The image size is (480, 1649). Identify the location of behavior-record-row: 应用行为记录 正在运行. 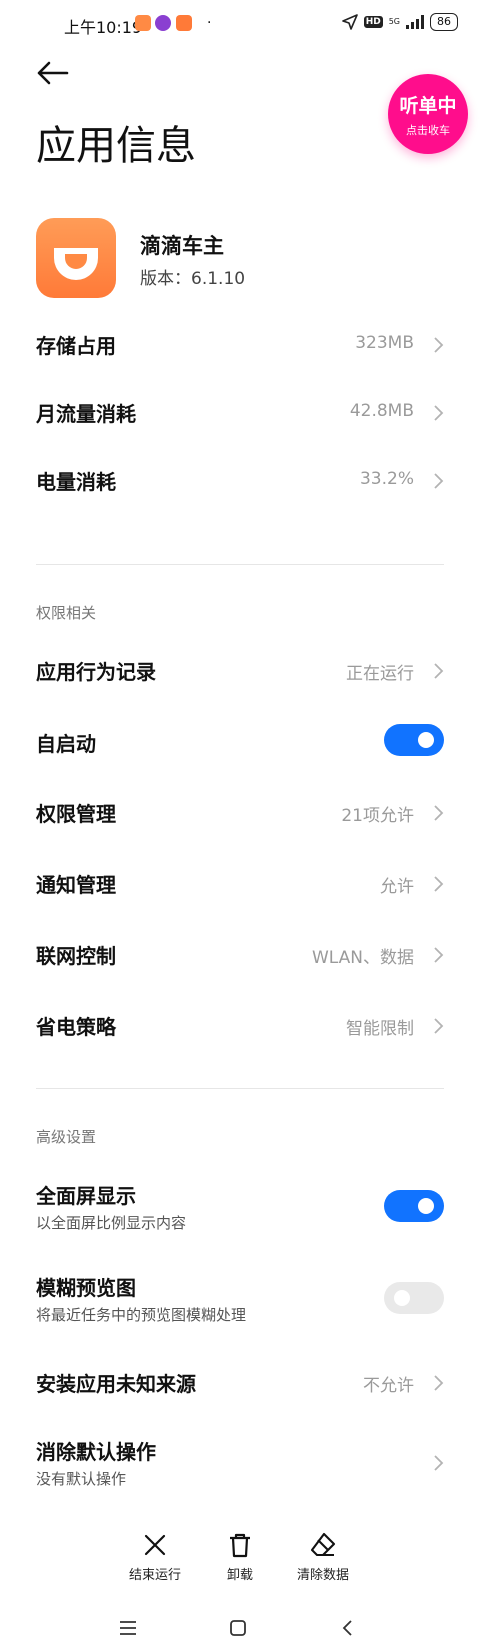
(240, 672).